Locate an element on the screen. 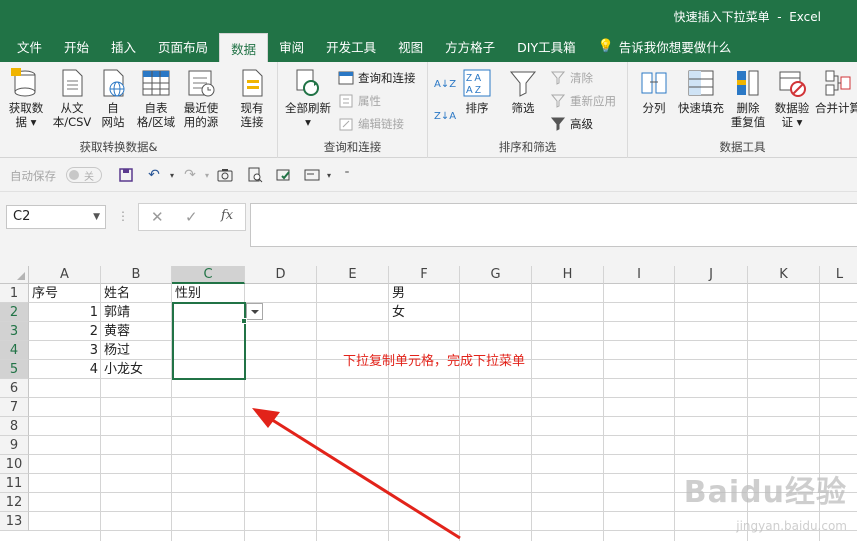 The height and width of the screenshot is (541, 857). window-title: 快速插入下拉菜单 - Excel is located at coordinates (747, 17).